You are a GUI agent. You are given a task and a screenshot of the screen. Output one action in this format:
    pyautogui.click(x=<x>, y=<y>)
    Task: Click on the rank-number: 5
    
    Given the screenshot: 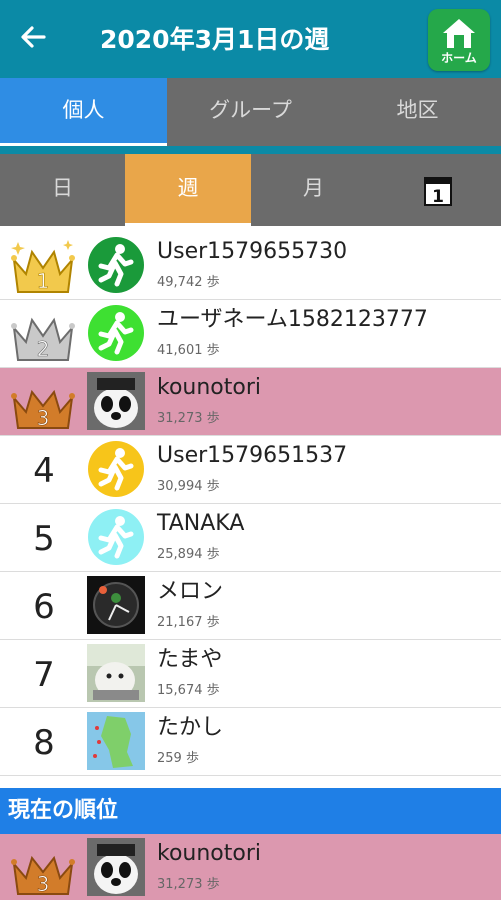 What is the action you would take?
    pyautogui.click(x=44, y=539)
    